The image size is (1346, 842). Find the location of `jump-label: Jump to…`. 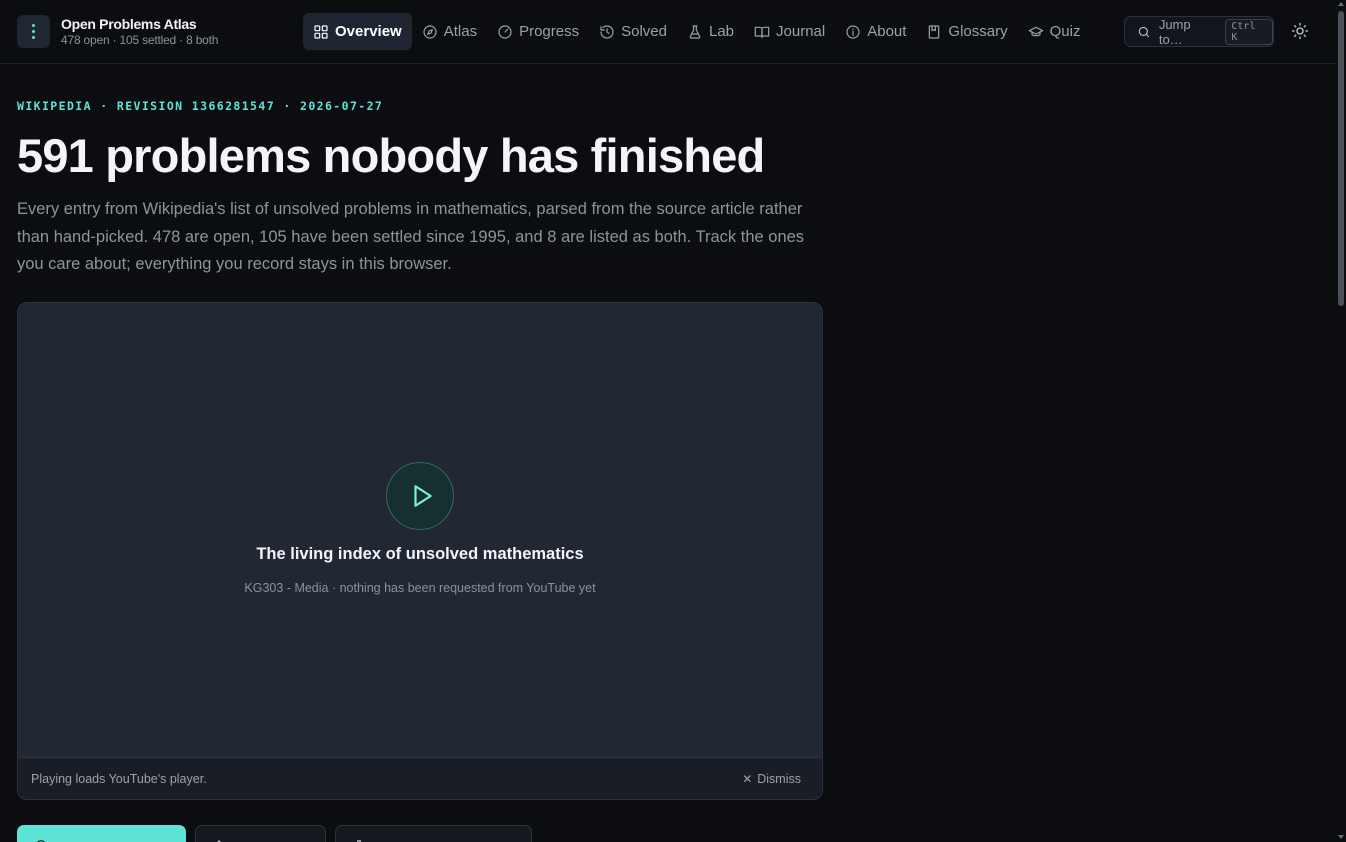

jump-label: Jump to… is located at coordinates (1174, 31).